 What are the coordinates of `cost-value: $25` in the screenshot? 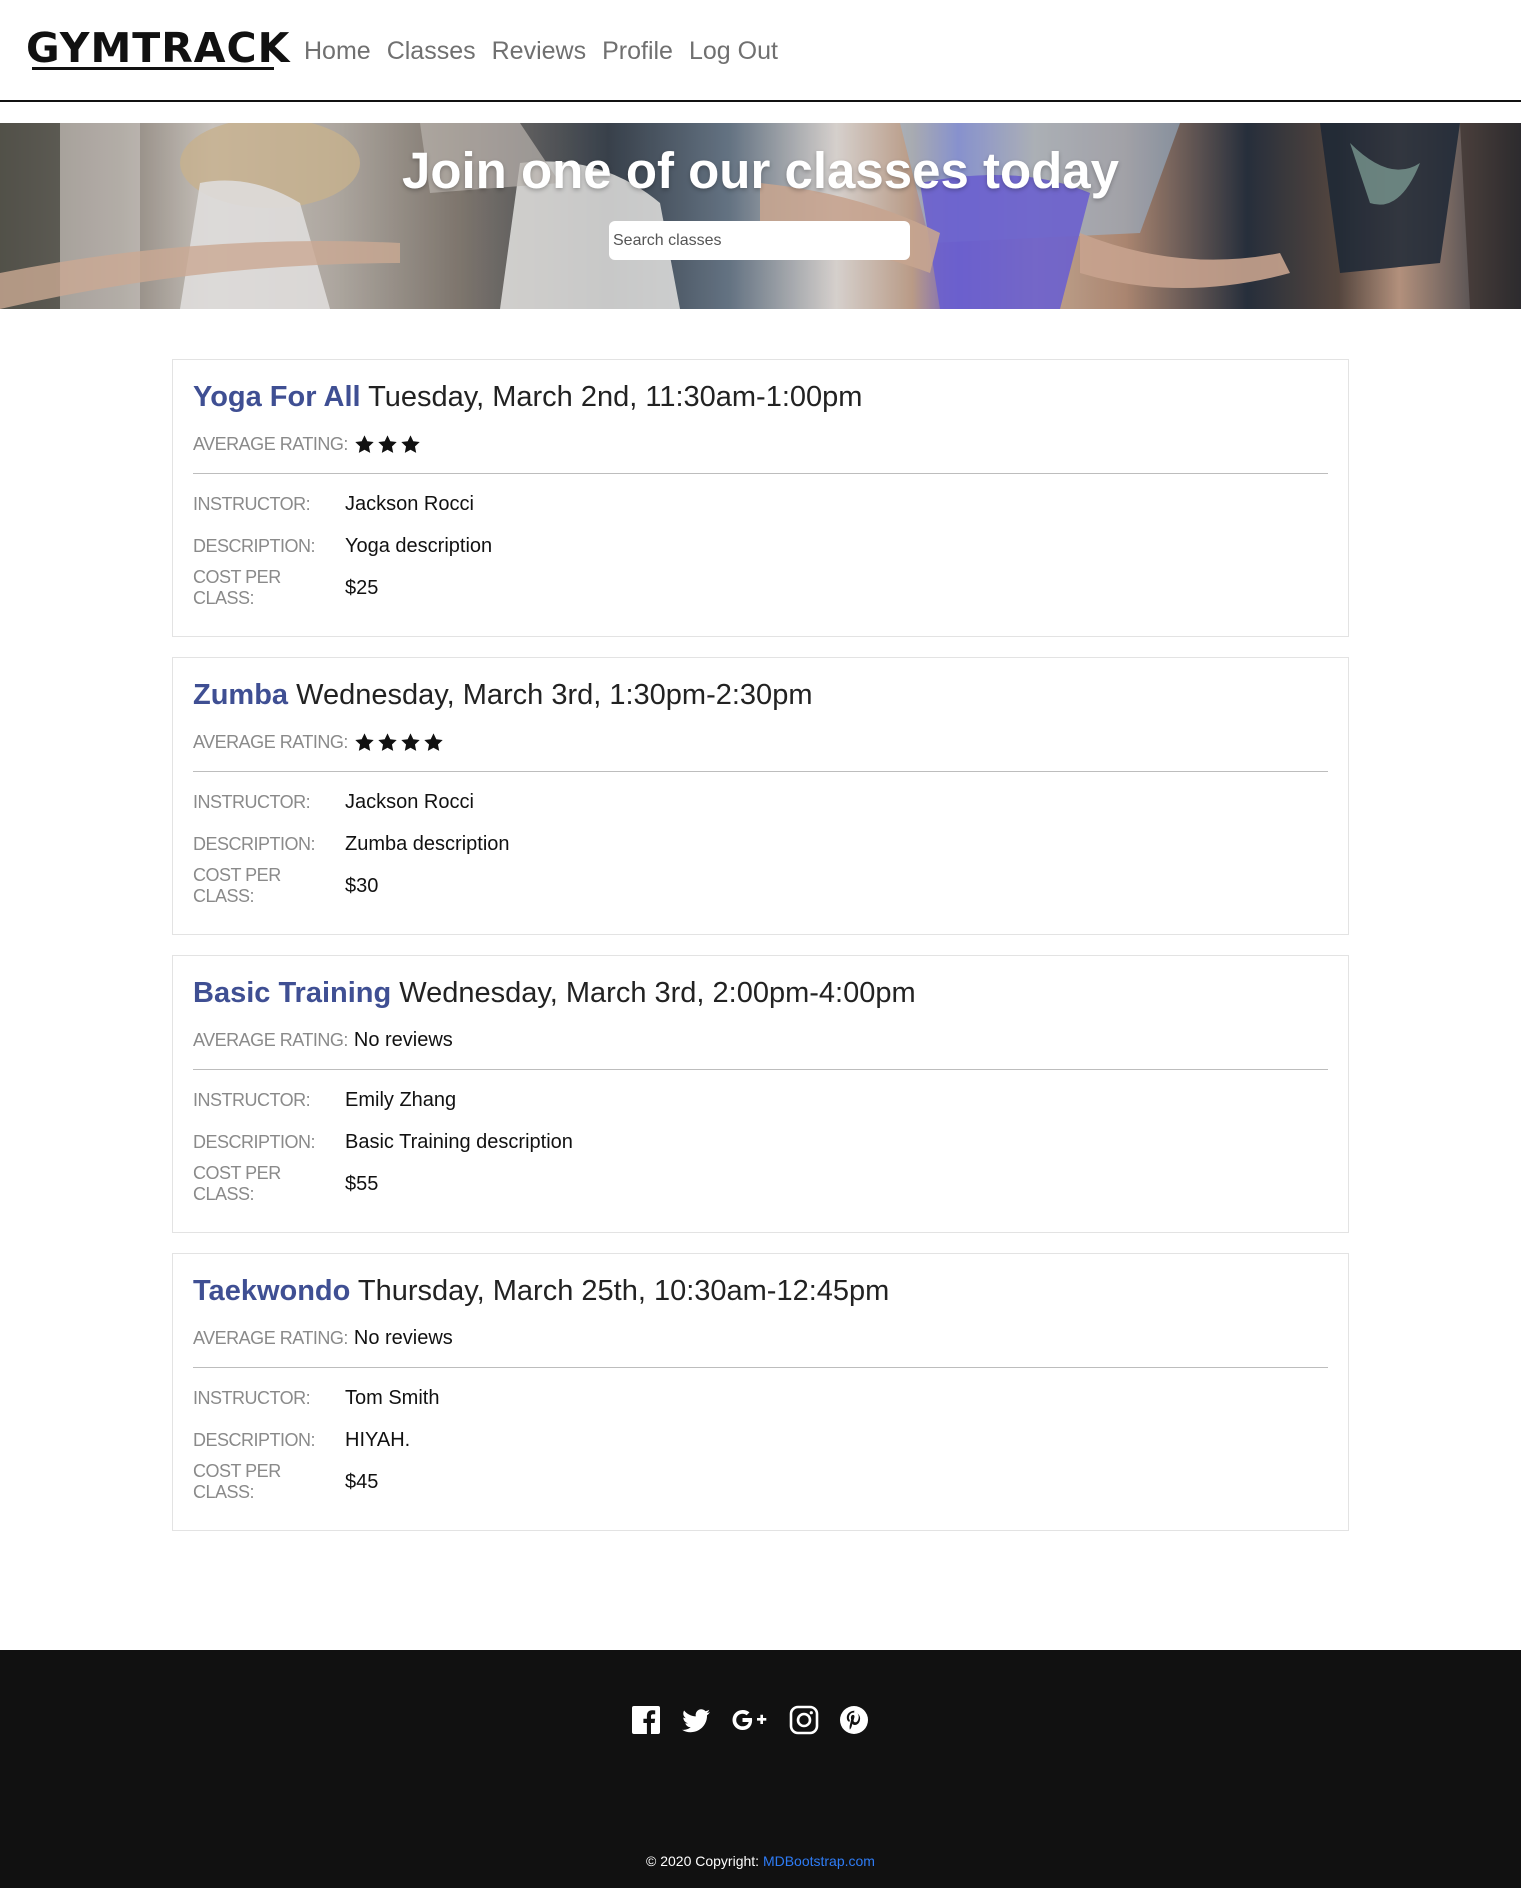 It's located at (362, 587).